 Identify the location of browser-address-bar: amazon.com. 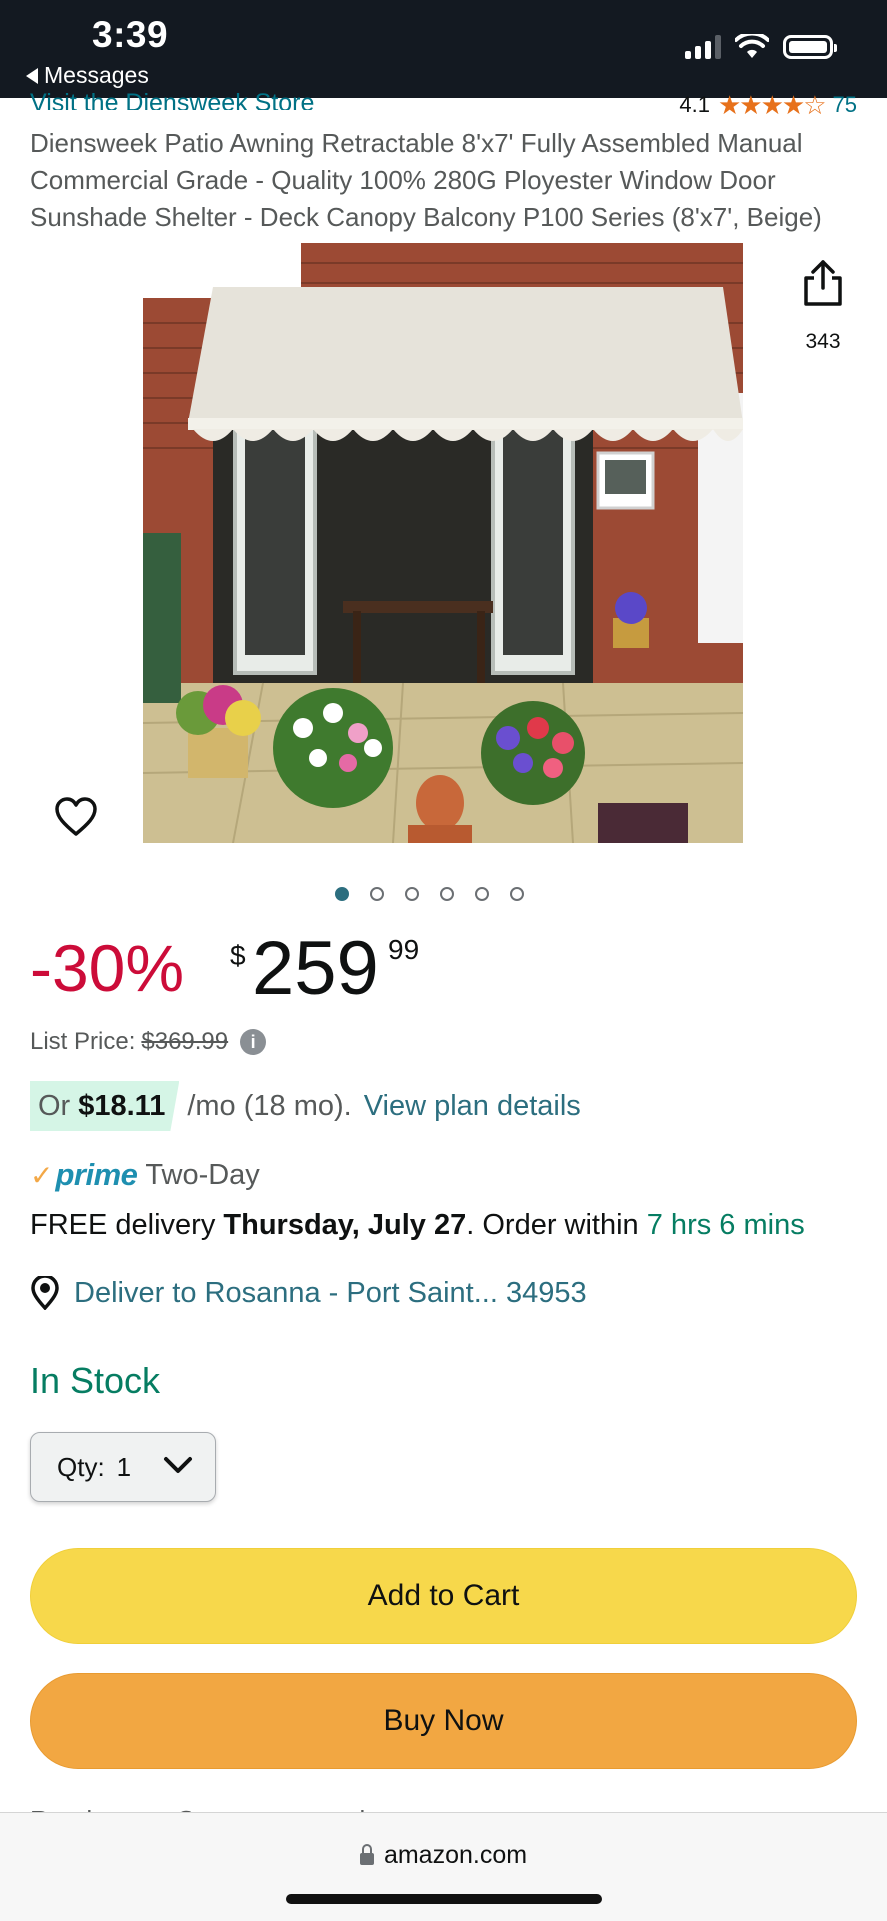
(443, 1866).